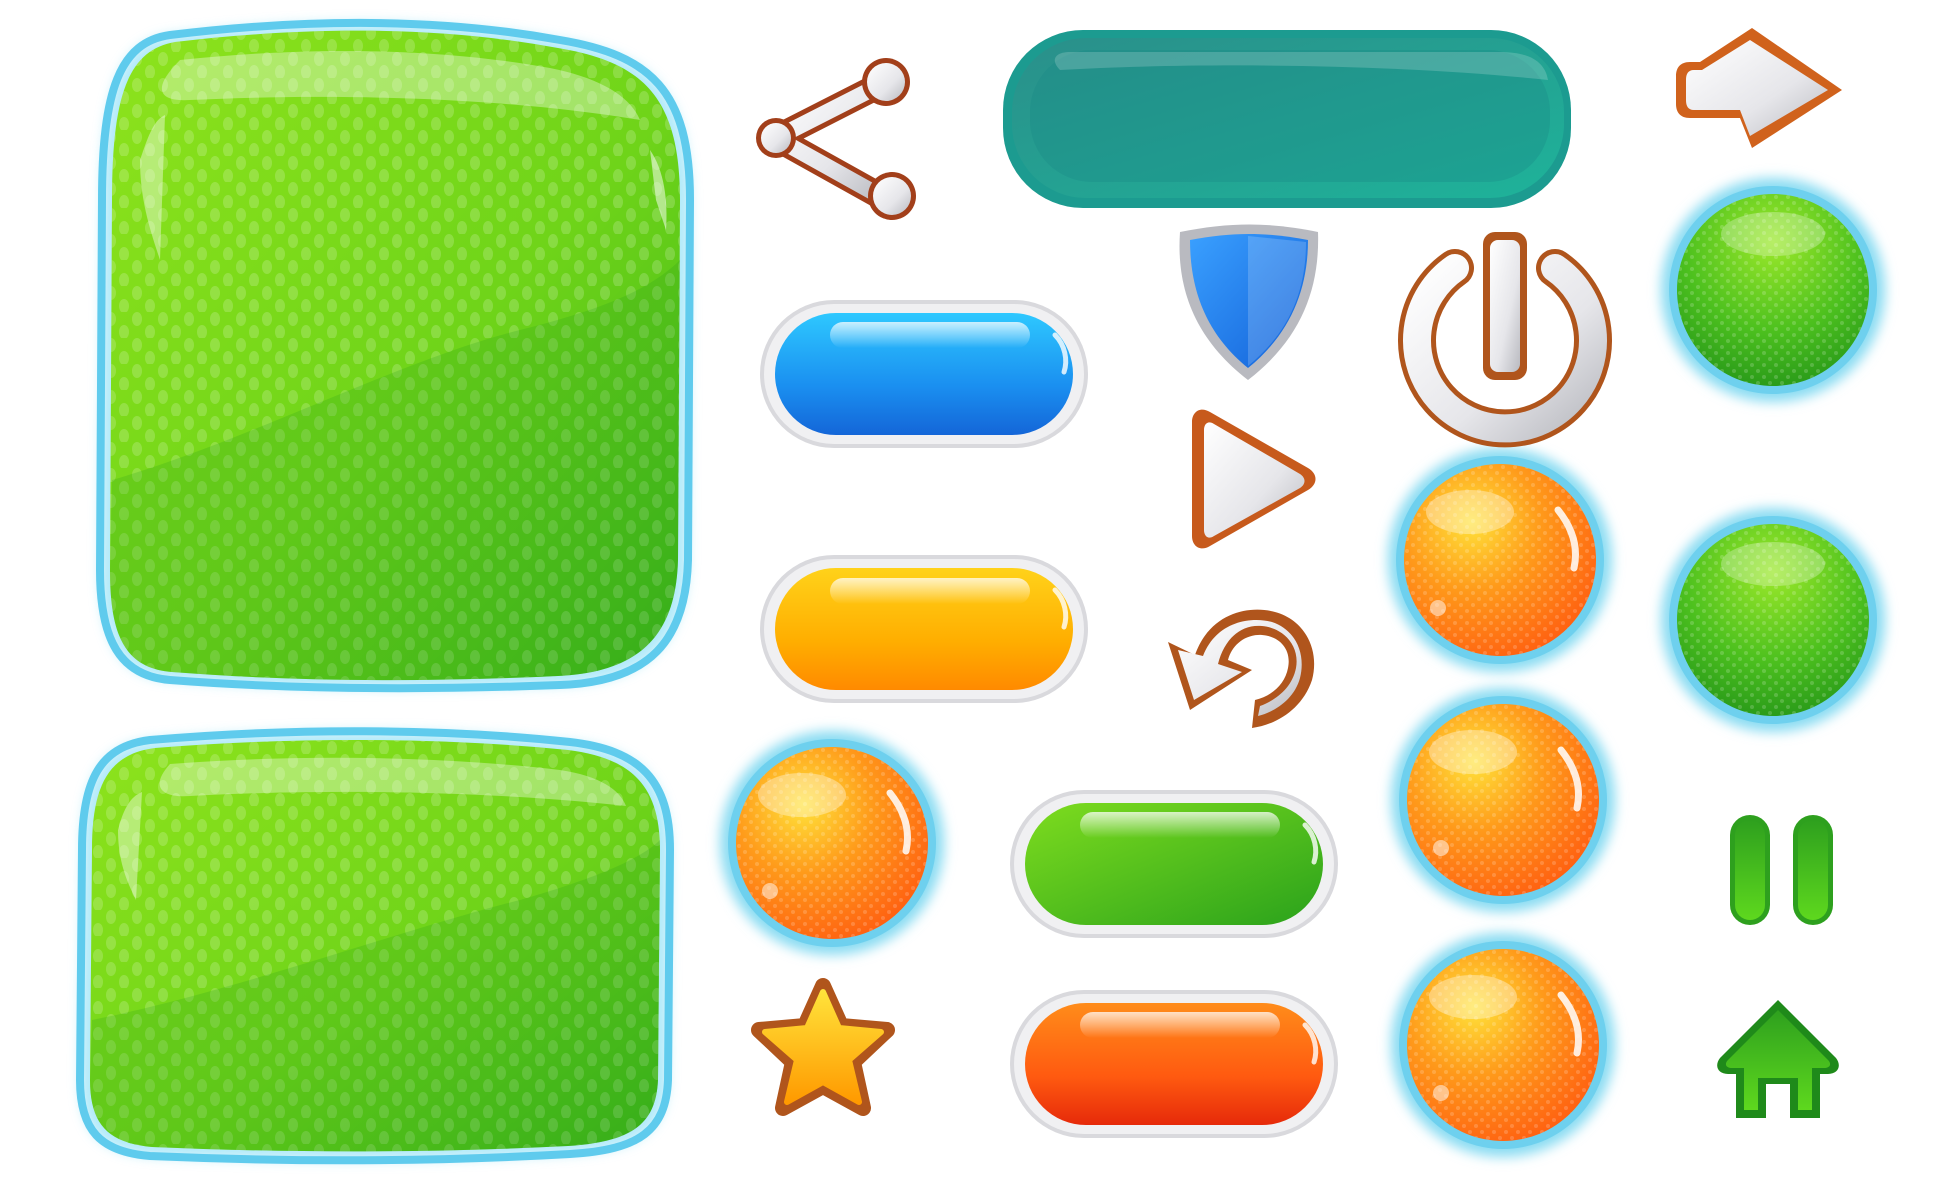  What do you see at coordinates (375, 946) in the screenshot?
I see `wide-green-panel` at bounding box center [375, 946].